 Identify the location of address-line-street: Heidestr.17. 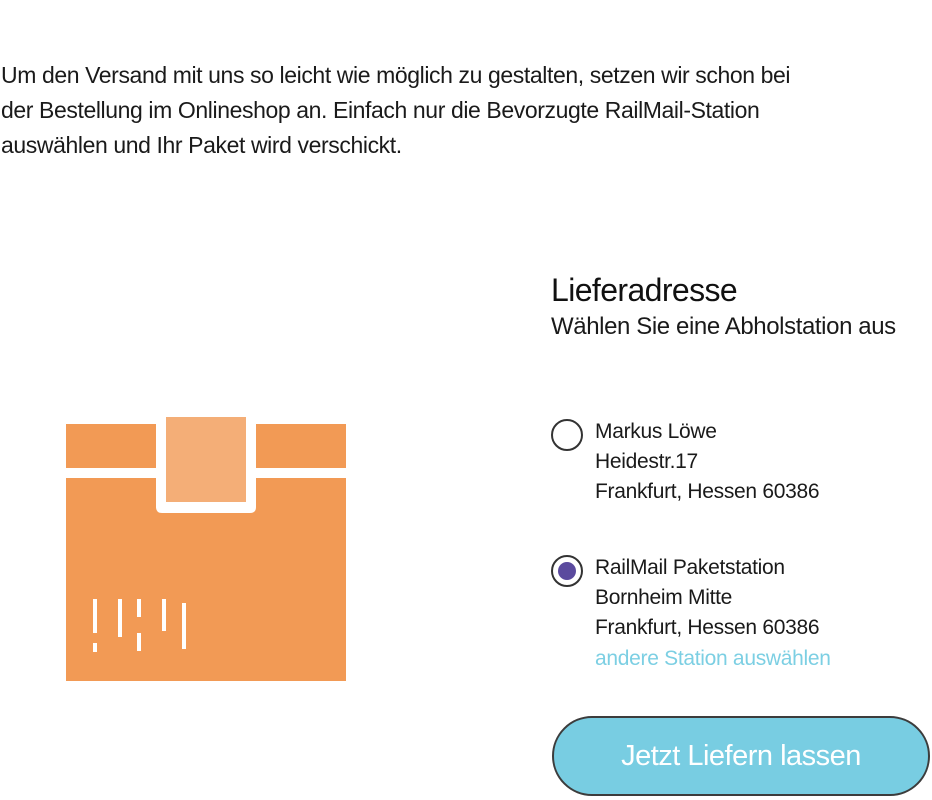
(646, 461).